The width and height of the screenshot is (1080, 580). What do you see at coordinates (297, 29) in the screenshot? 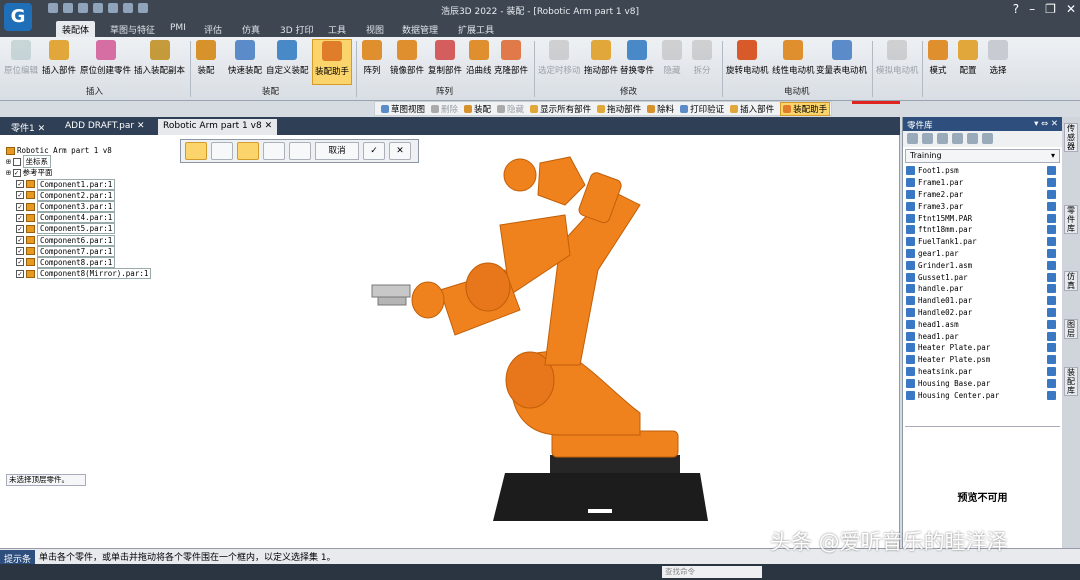
I see `tab-3d-print: 3D 打印` at bounding box center [297, 29].